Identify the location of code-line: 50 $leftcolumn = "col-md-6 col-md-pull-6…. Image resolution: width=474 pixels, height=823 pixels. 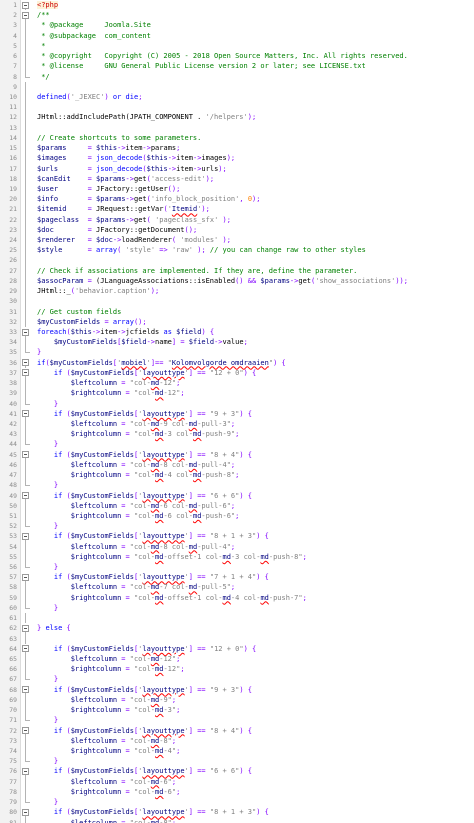
(237, 505).